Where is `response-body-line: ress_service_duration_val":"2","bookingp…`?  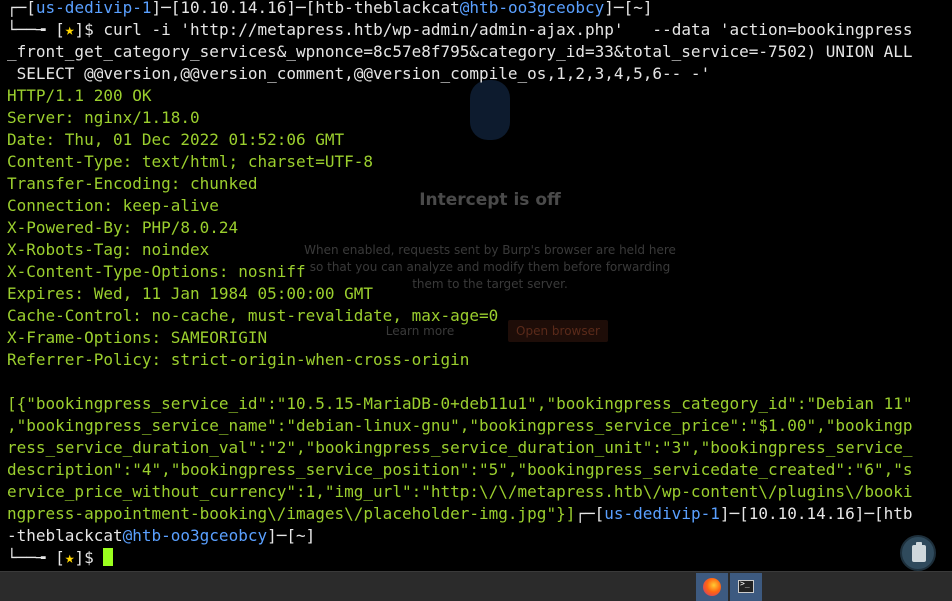 response-body-line: ress_service_duration_val":"2","bookingp… is located at coordinates (460, 447).